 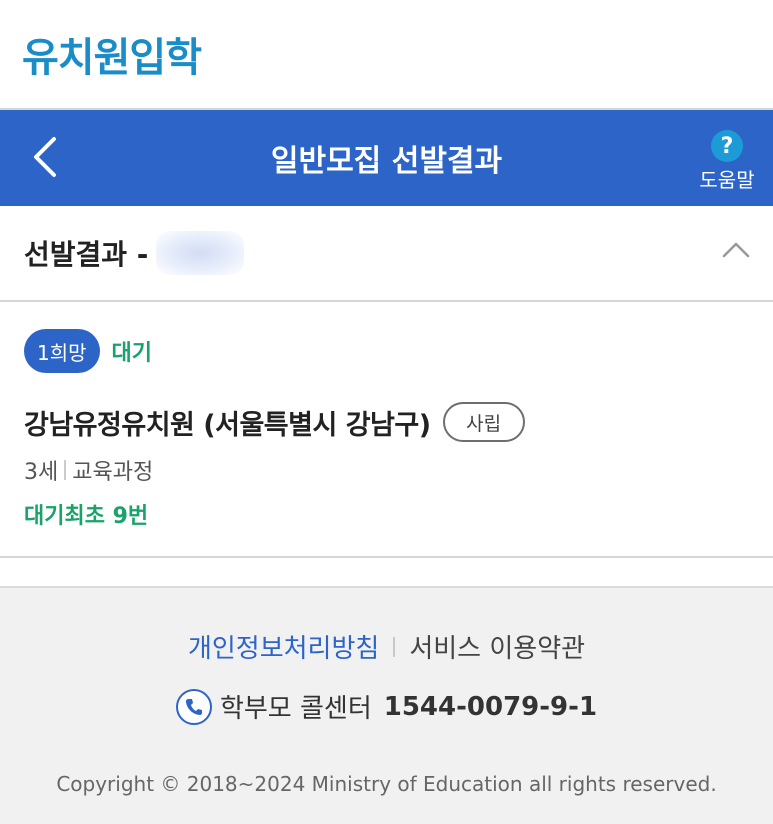 What do you see at coordinates (193, 706) in the screenshot?
I see `phone-icon` at bounding box center [193, 706].